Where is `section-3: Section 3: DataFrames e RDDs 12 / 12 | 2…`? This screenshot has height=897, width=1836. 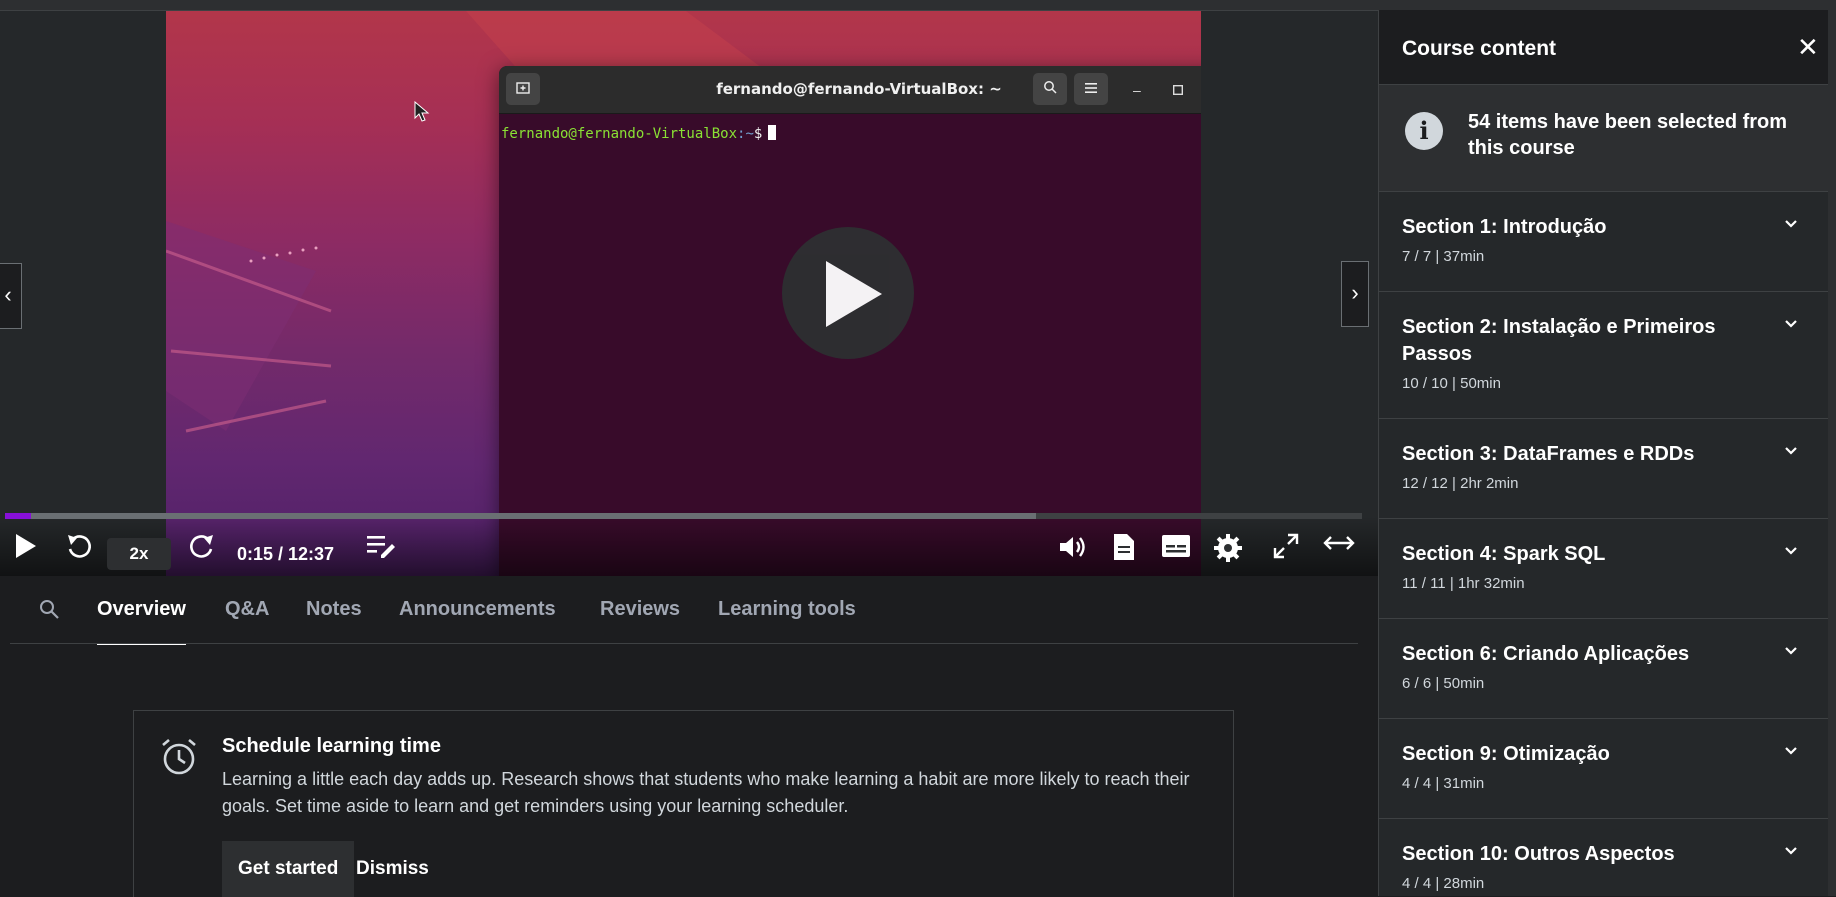 section-3: Section 3: DataFrames e RDDs 12 / 12 | 2… is located at coordinates (1607, 469).